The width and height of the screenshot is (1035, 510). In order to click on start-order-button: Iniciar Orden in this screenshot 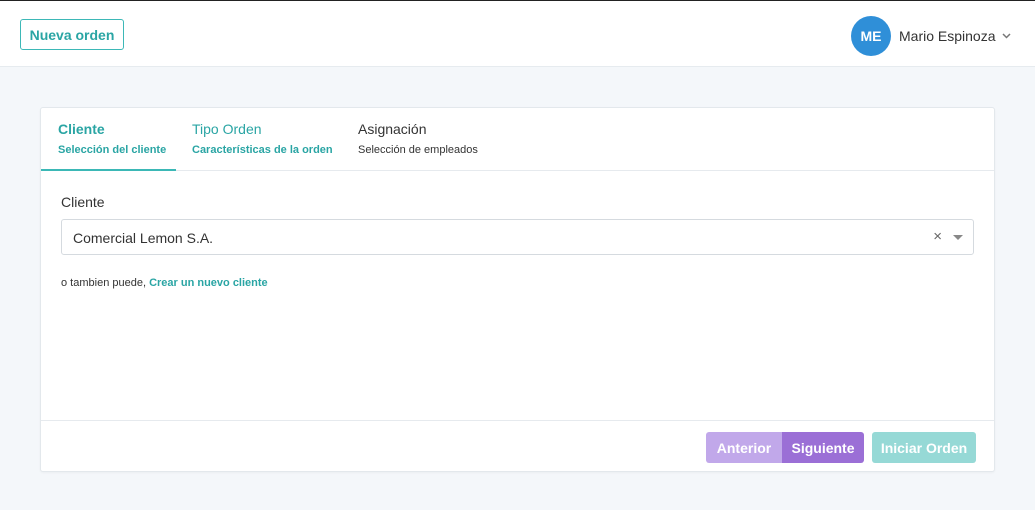, I will do `click(924, 447)`.